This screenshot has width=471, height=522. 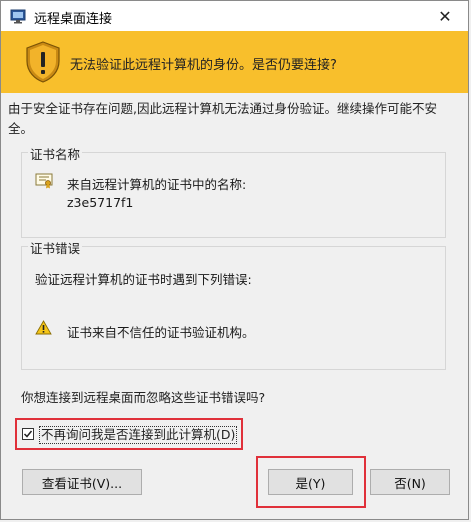 I want to click on warning-banner: 无法验证此远程计算机的身份。是否仍要连接?, so click(x=234, y=62).